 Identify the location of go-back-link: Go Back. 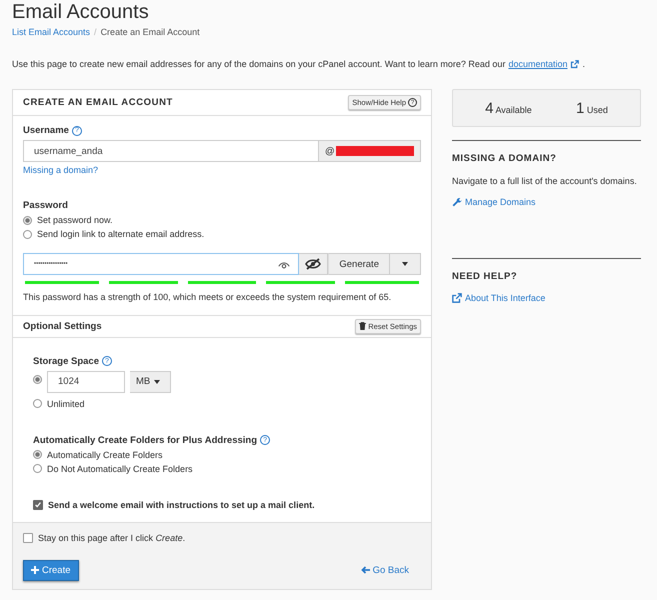
(384, 570).